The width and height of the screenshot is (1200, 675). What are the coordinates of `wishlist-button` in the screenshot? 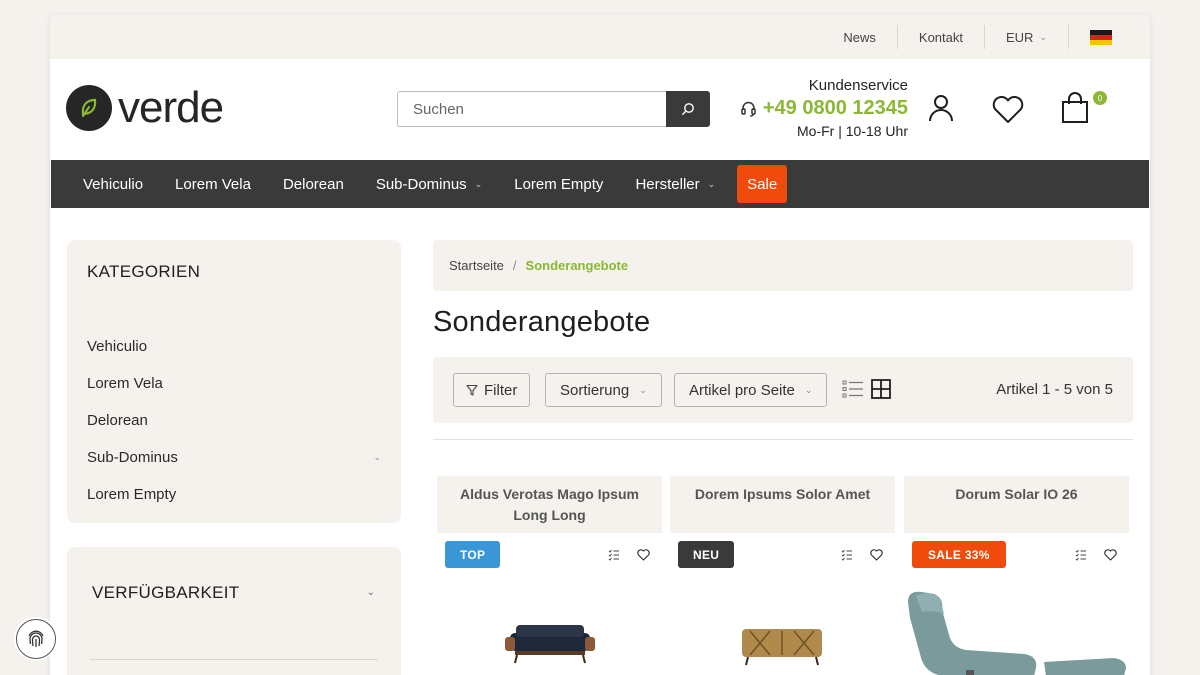 It's located at (1008, 112).